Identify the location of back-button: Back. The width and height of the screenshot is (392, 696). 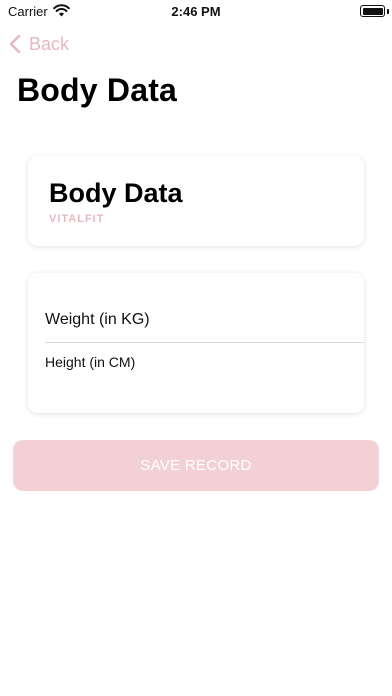
(38, 44).